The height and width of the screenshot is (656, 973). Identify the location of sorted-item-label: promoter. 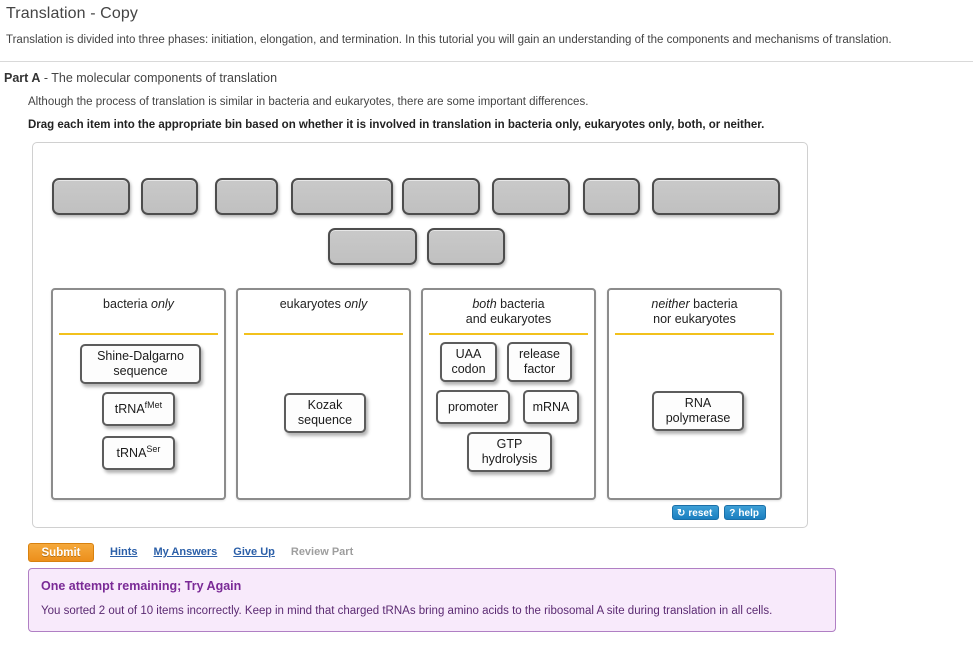
(473, 406).